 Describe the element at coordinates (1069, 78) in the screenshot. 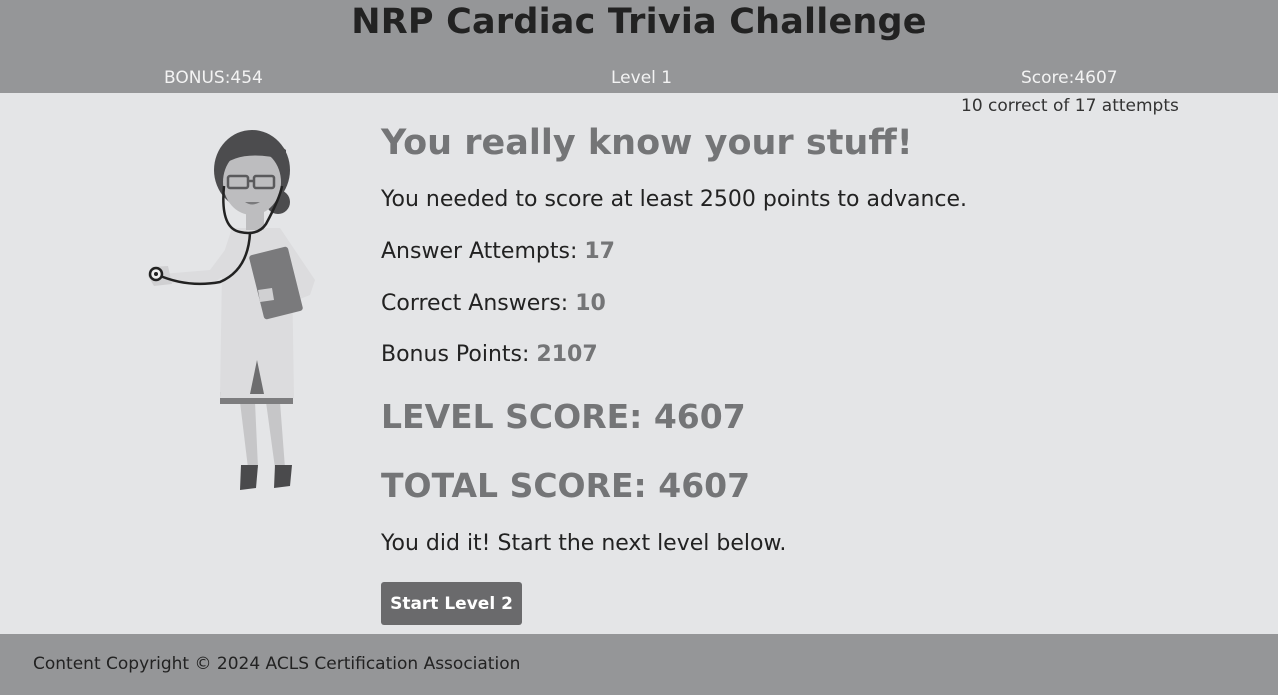

I see `score-counter: Score:4607` at that location.